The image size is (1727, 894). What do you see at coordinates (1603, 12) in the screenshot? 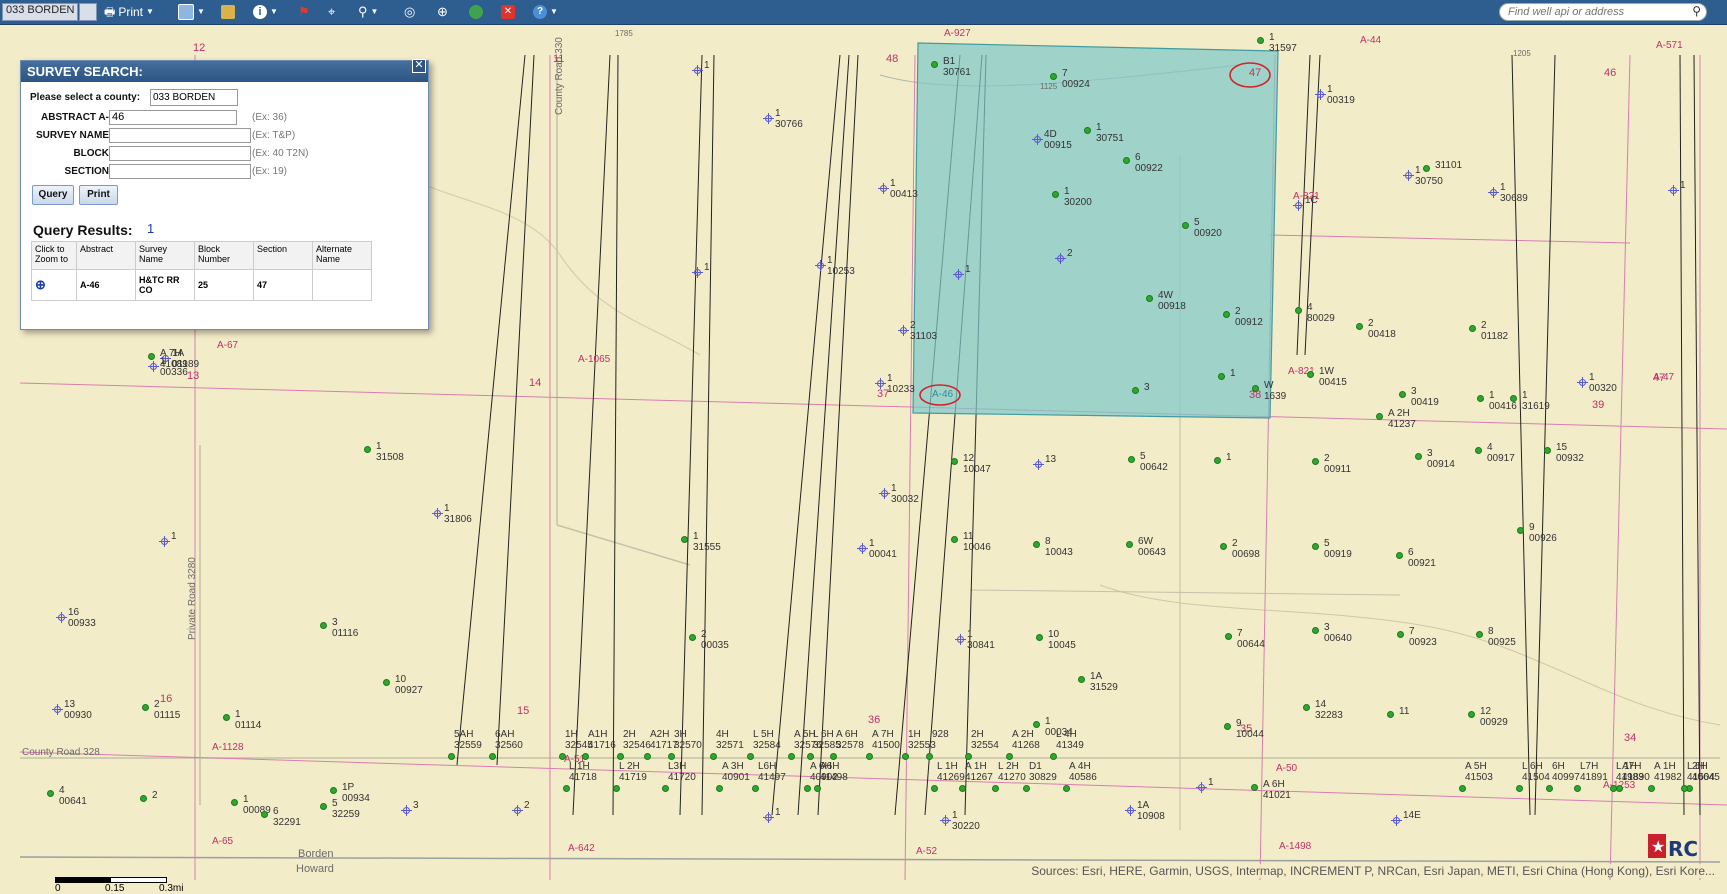
I see `well-search-input` at bounding box center [1603, 12].